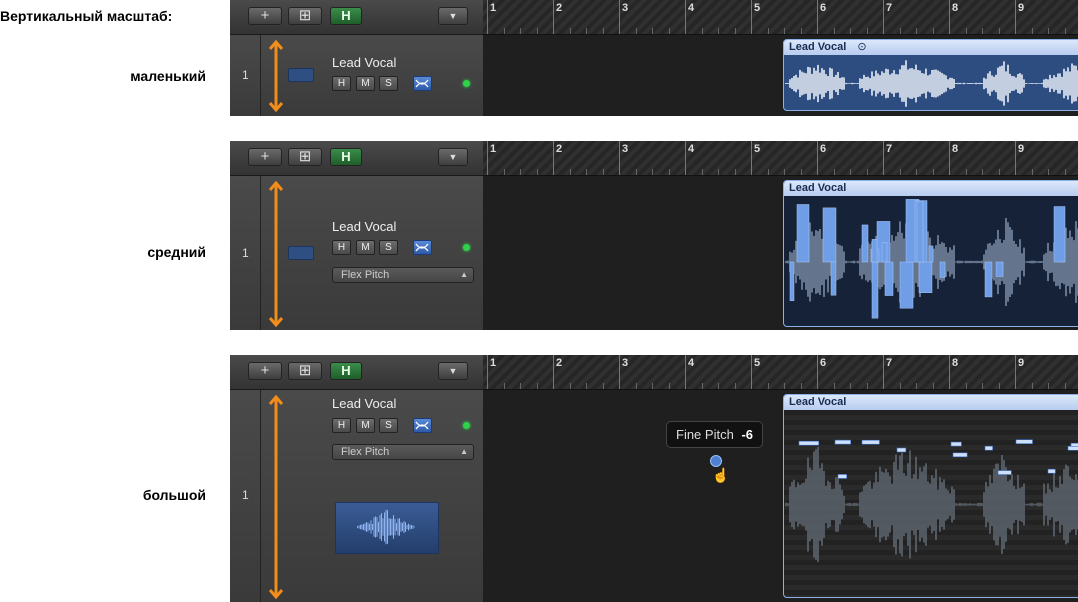 The width and height of the screenshot is (1078, 602). Describe the element at coordinates (780, 253) in the screenshot. I see `tracks-area: Lead Vocal` at that location.